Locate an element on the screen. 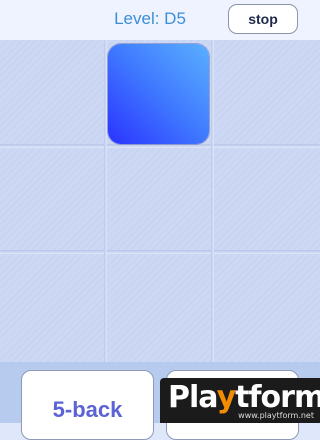 The height and width of the screenshot is (440, 320). playtform-watermark: Playtform www.playtform.net is located at coordinates (240, 400).